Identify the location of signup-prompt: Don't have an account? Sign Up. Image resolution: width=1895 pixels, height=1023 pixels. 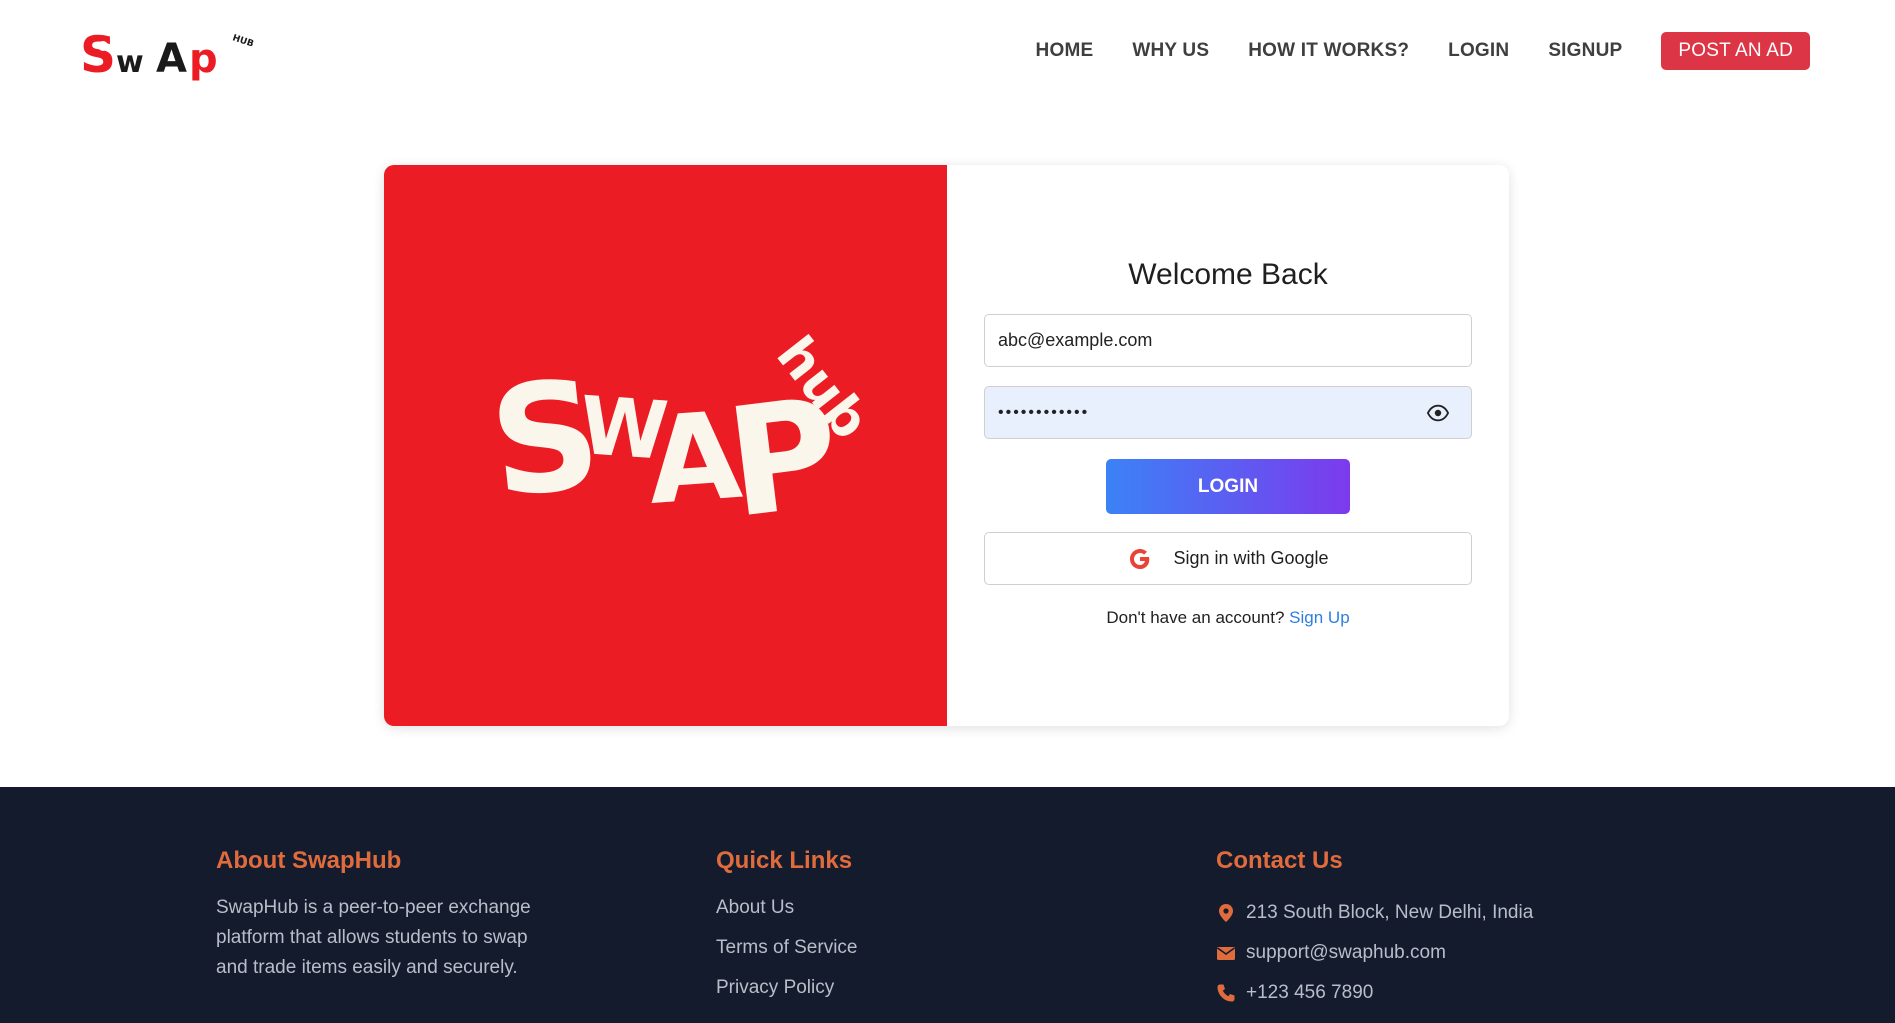
(1228, 618).